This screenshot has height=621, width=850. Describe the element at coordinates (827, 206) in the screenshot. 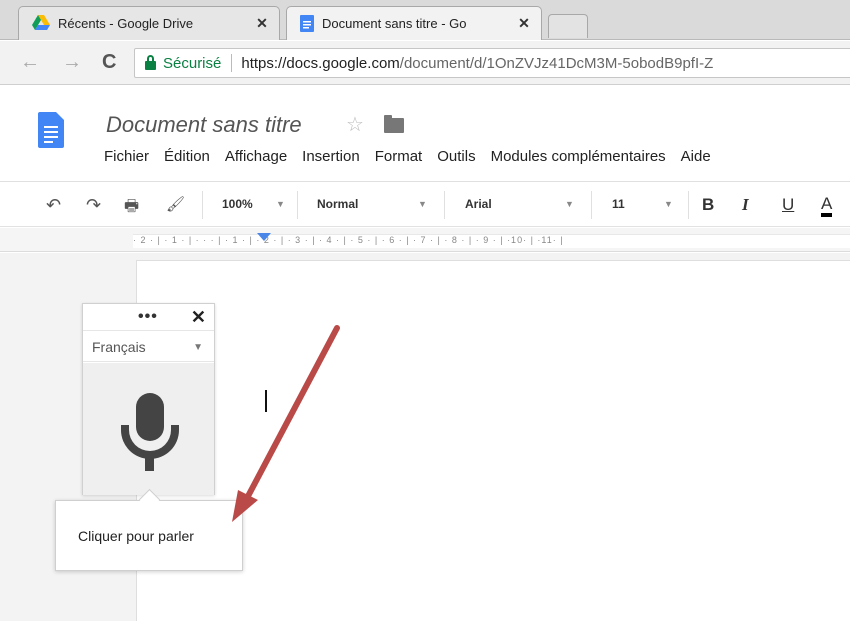

I see `text-color-button: A` at that location.